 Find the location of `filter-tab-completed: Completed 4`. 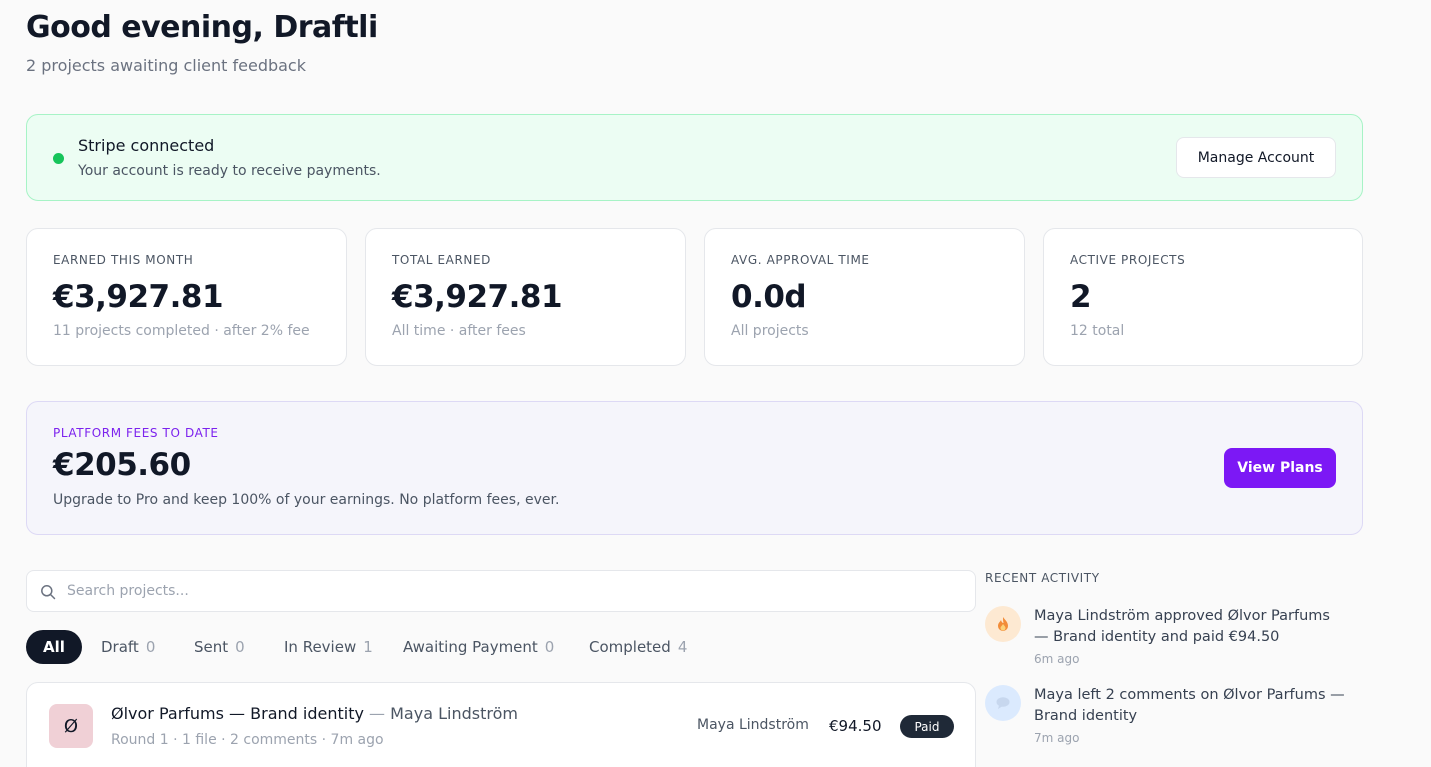

filter-tab-completed: Completed 4 is located at coordinates (638, 647).